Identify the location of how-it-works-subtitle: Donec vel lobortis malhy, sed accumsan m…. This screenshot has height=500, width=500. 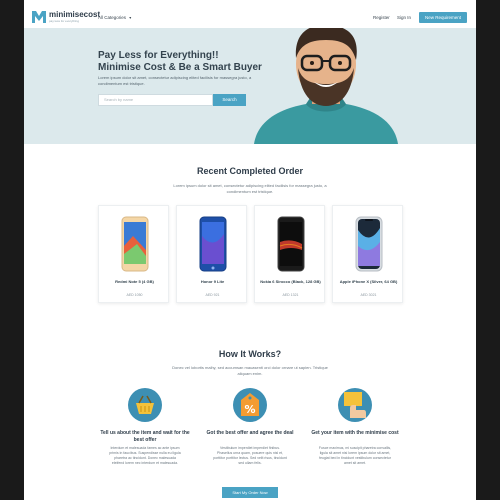
(250, 370).